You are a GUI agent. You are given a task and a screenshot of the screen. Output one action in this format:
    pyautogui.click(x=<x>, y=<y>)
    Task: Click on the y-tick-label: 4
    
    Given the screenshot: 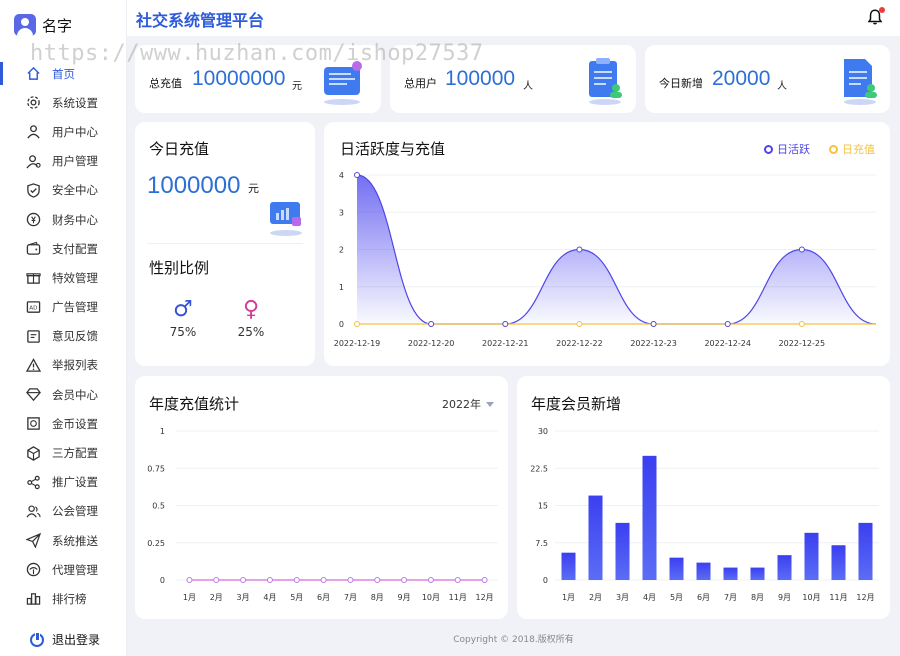 What is the action you would take?
    pyautogui.click(x=341, y=175)
    